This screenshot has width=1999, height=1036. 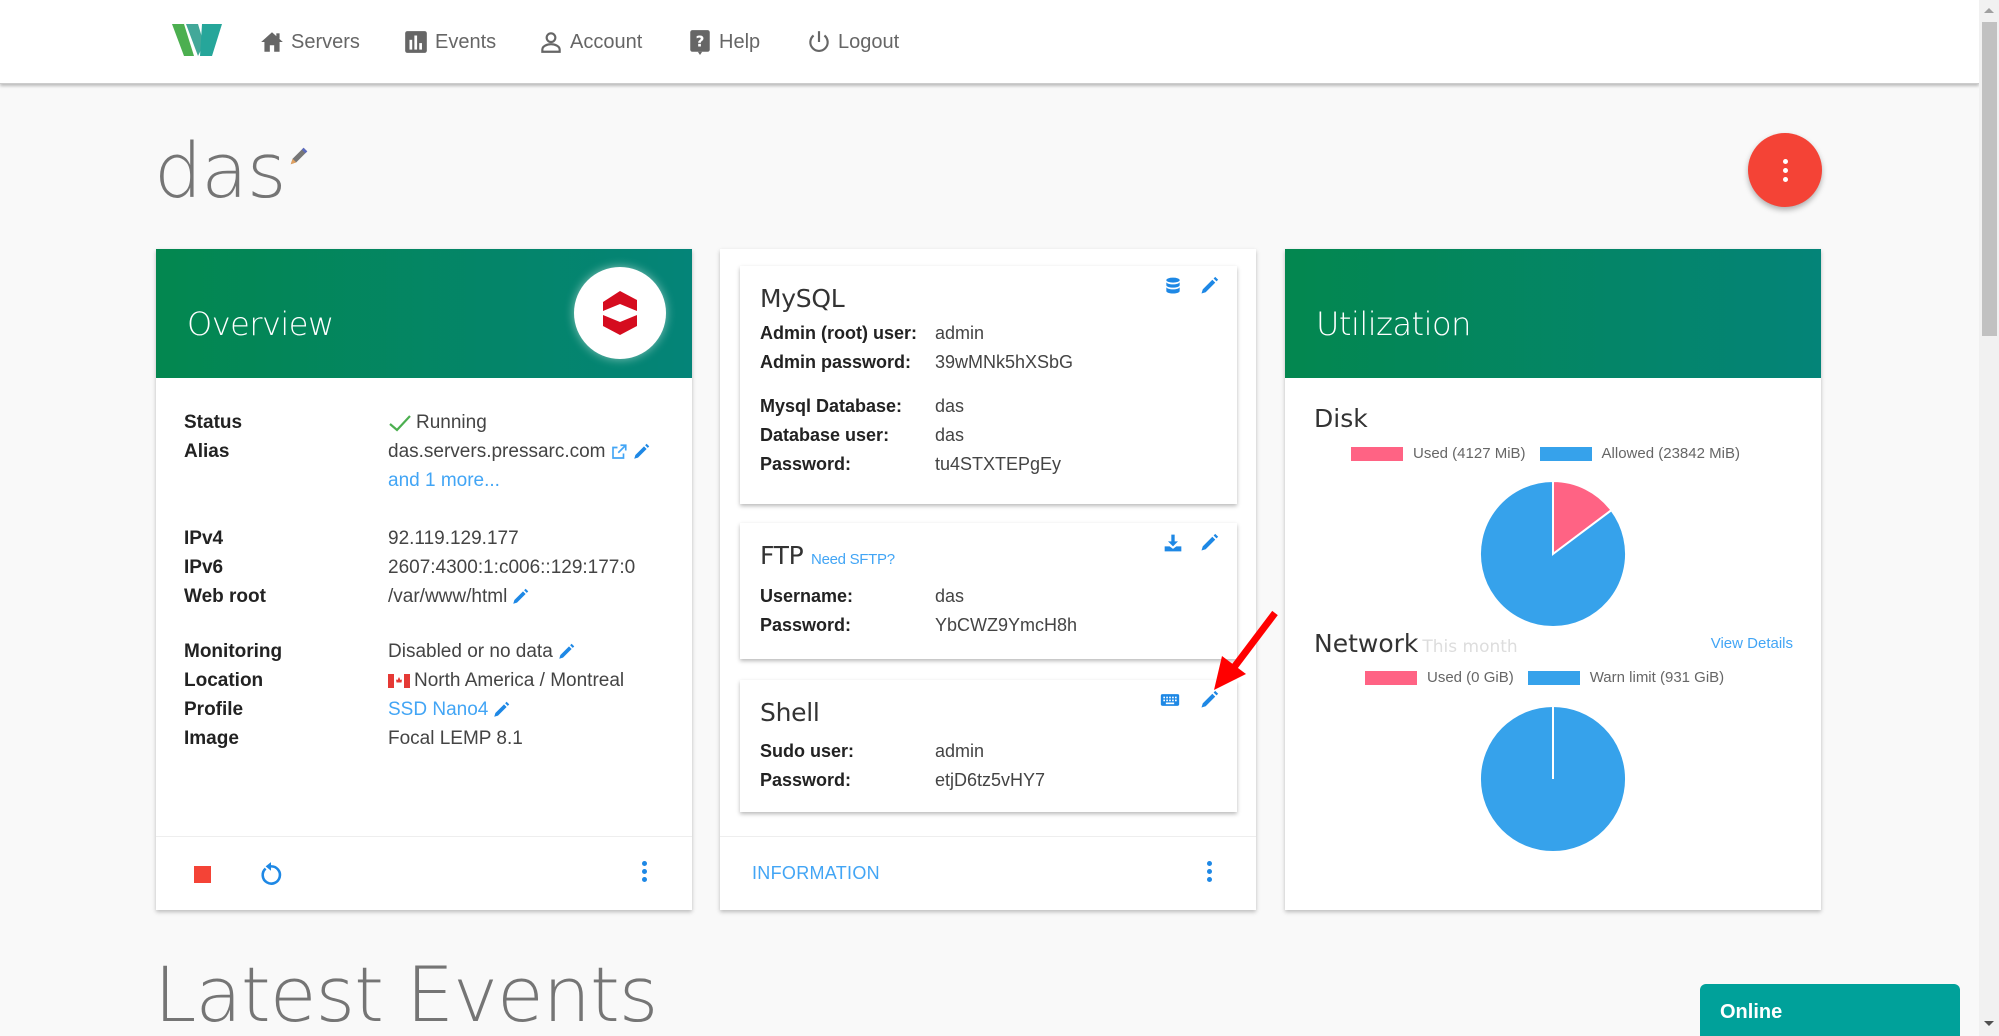 I want to click on alias-value: das.servers.pressarc.com, so click(x=519, y=451).